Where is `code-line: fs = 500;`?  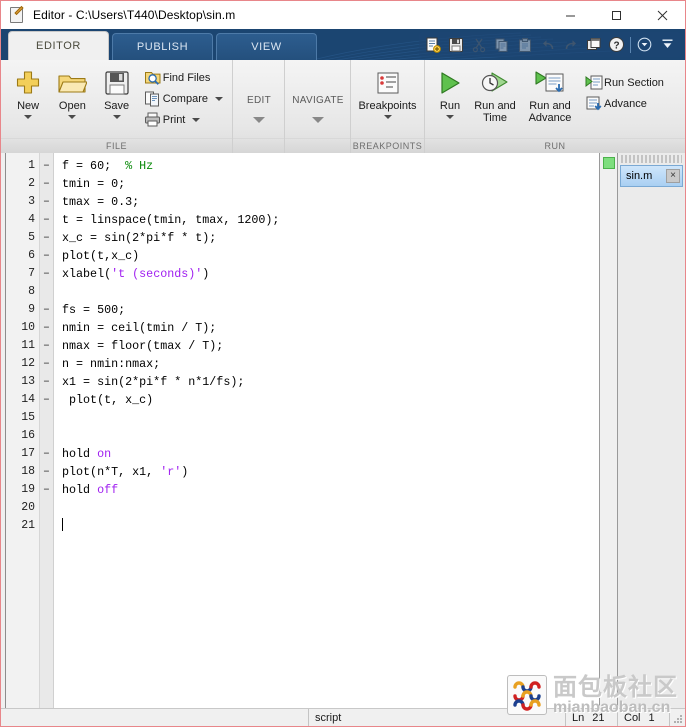
code-line: fs = 500; is located at coordinates (326, 310).